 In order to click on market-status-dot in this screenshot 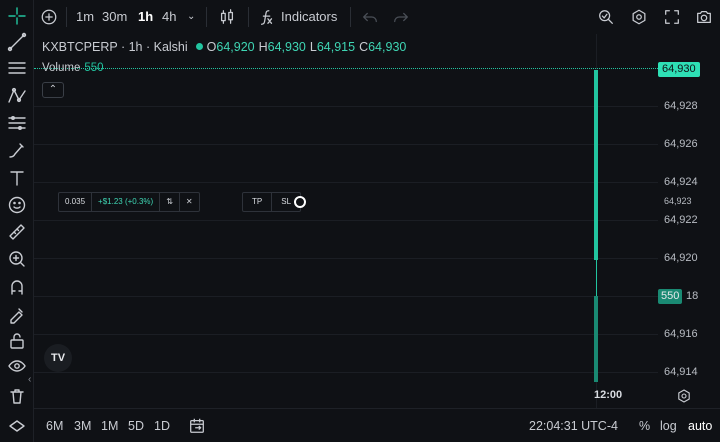, I will do `click(199, 46)`.